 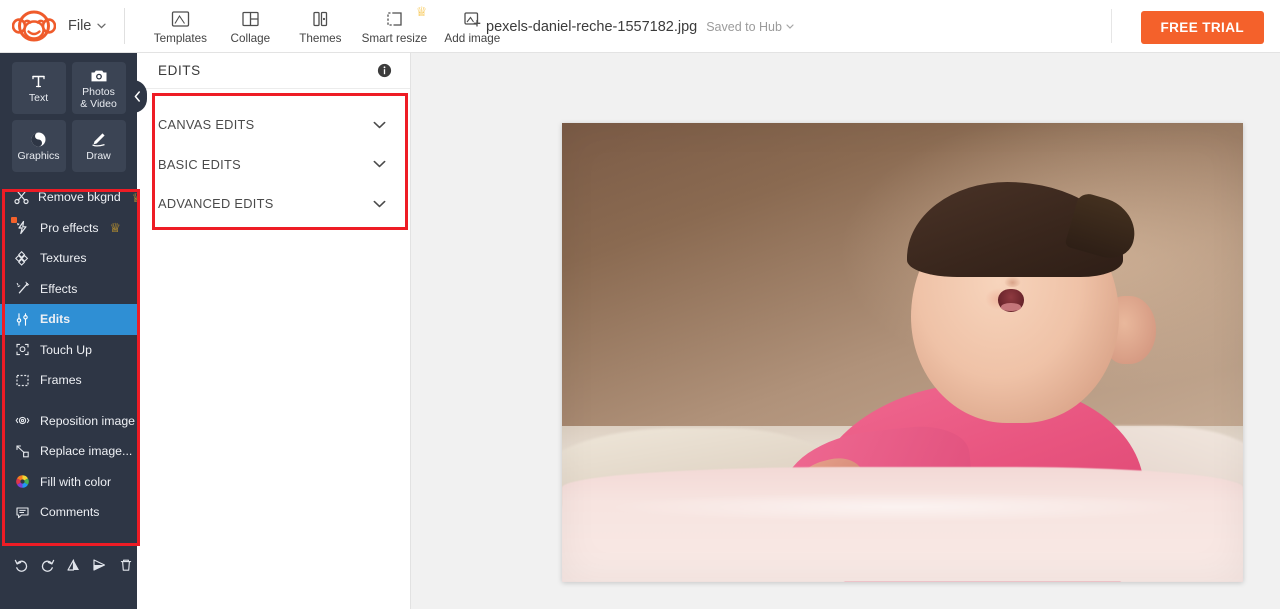 What do you see at coordinates (98, 98) in the screenshot?
I see `quick-tool-photos-video-label: Photos & Video` at bounding box center [98, 98].